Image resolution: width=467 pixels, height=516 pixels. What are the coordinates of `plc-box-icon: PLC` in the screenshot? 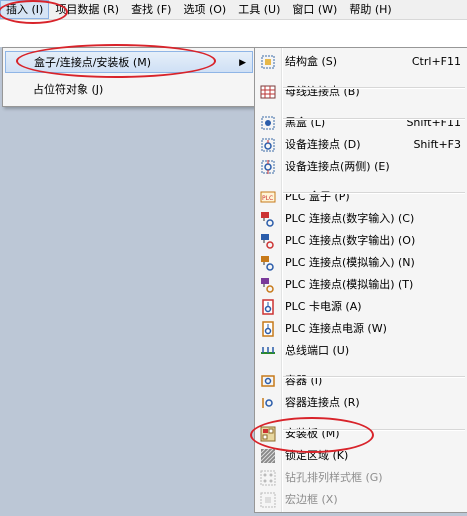 It's located at (268, 197).